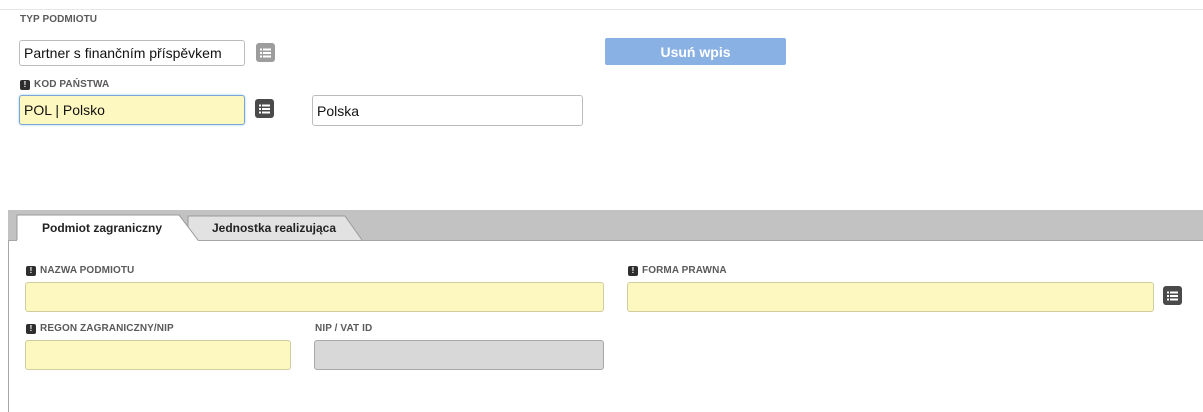  Describe the element at coordinates (314, 297) in the screenshot. I see `nazwa-podmiotu-field` at that location.